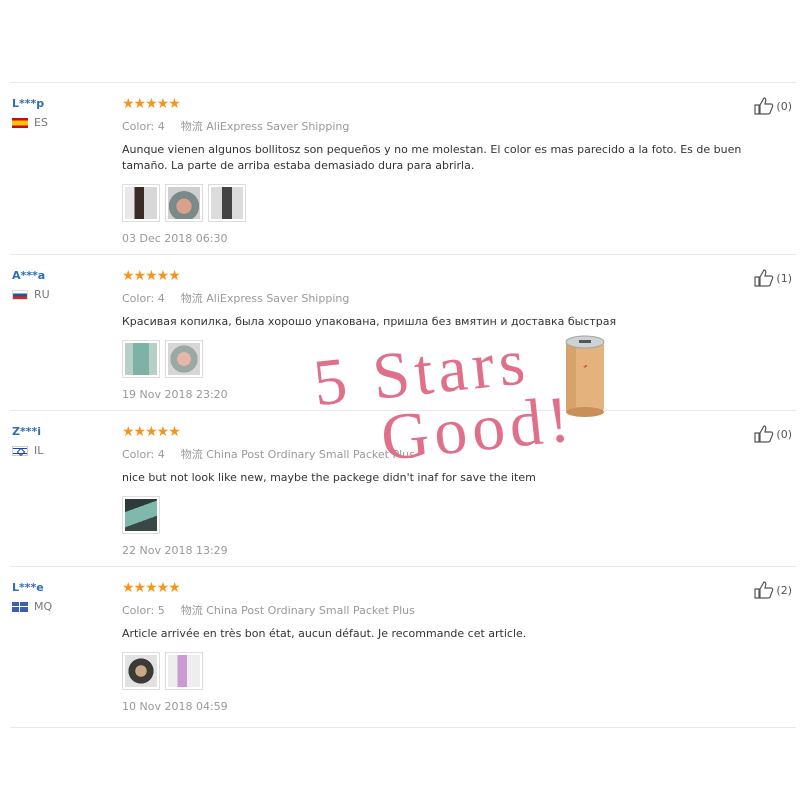 This screenshot has width=800, height=800. What do you see at coordinates (585, 376) in the screenshot?
I see `coin-bank-image` at bounding box center [585, 376].